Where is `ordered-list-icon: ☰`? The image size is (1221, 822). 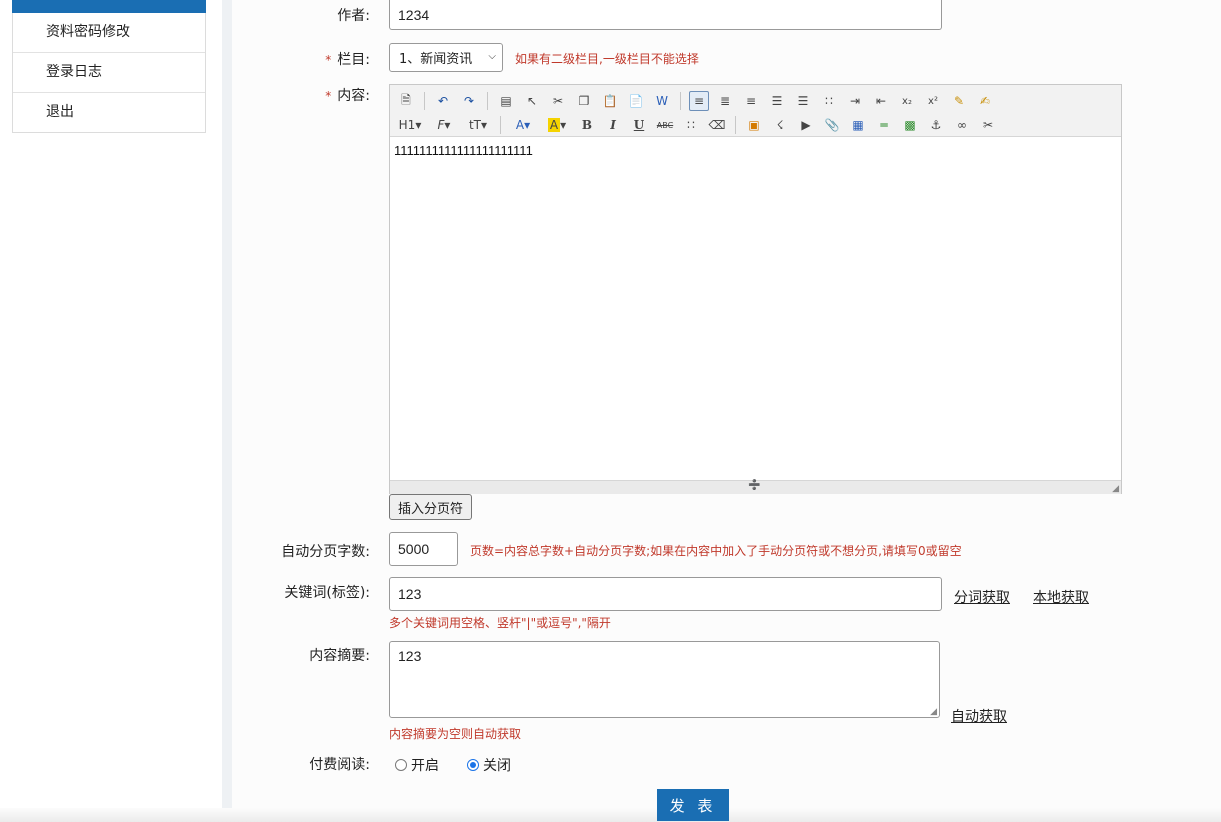 ordered-list-icon: ☰ is located at coordinates (803, 101).